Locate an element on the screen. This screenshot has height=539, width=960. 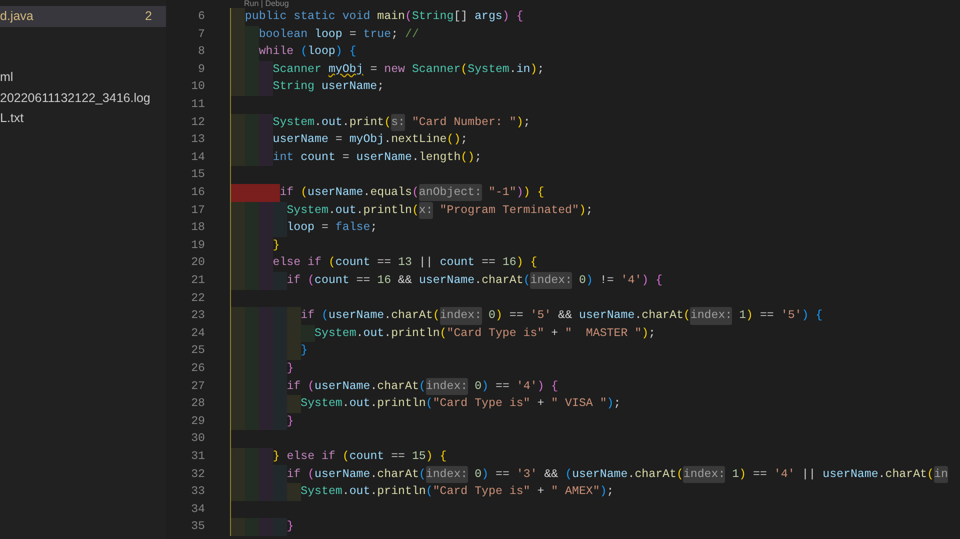
file-item: d.java 2 is located at coordinates (83, 16).